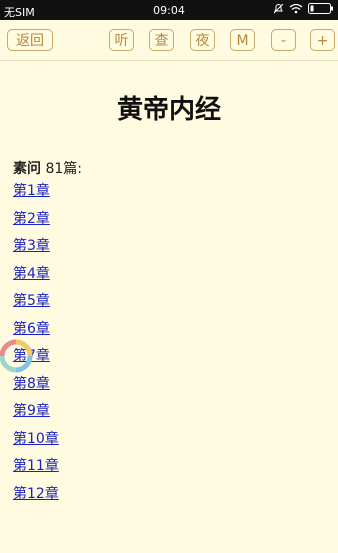 The height and width of the screenshot is (553, 338). What do you see at coordinates (27, 169) in the screenshot?
I see `section-name: 素问` at bounding box center [27, 169].